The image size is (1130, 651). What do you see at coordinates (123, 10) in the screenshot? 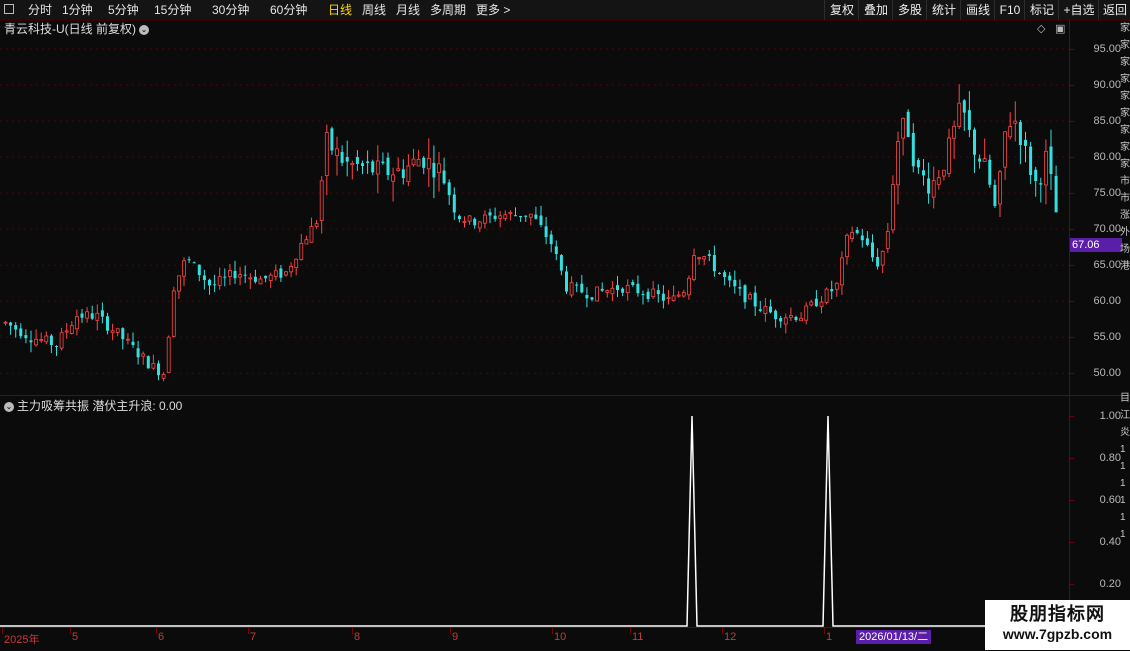
I see `period-tab: 5分钟` at bounding box center [123, 10].